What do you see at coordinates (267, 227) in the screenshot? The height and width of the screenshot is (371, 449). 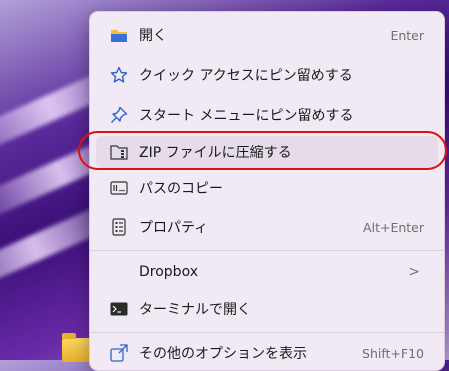 I see `menu-item-properties: プロパティ Alt+Enter` at bounding box center [267, 227].